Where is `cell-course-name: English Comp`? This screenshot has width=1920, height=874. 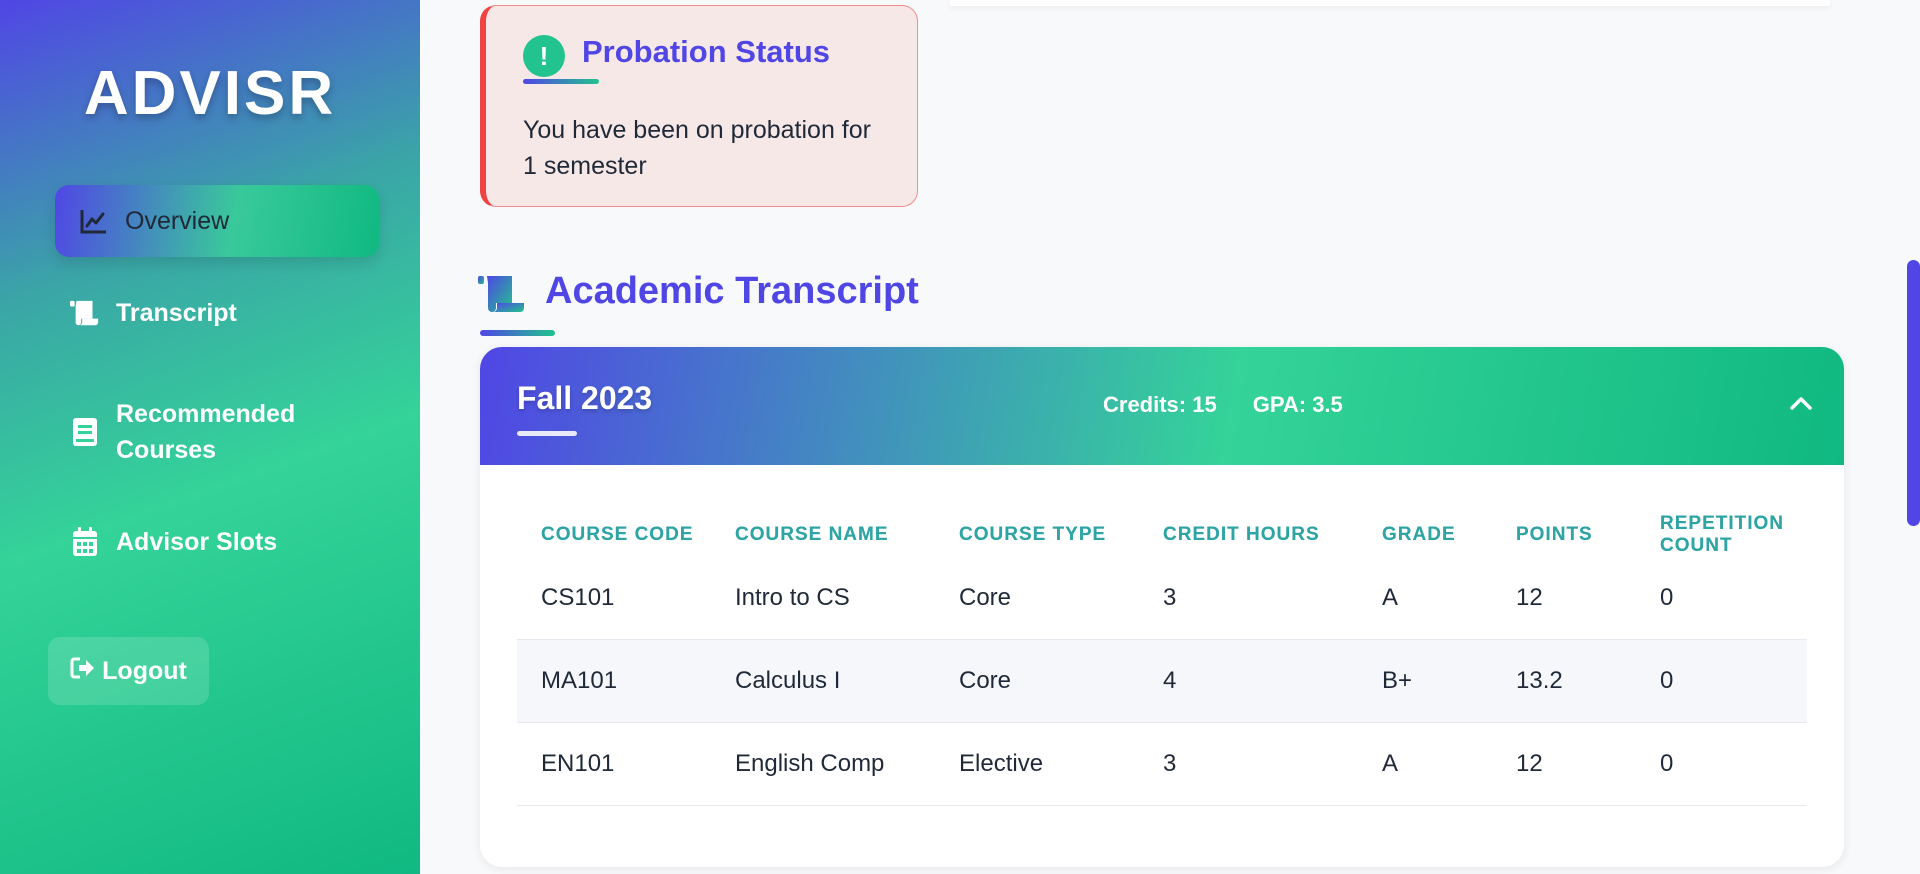
cell-course-name: English Comp is located at coordinates (823, 764).